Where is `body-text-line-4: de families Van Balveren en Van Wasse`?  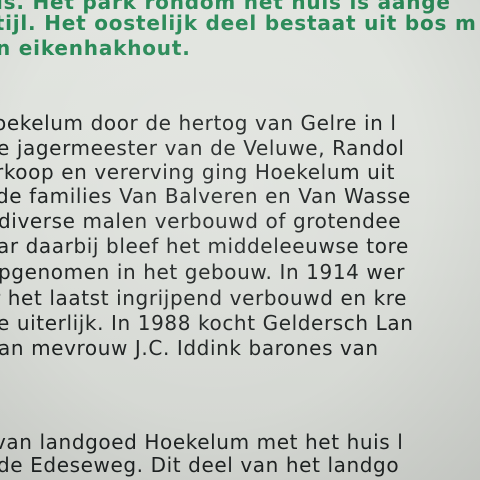
body-text-line-4: de families Van Balveren en Van Wasse is located at coordinates (205, 196).